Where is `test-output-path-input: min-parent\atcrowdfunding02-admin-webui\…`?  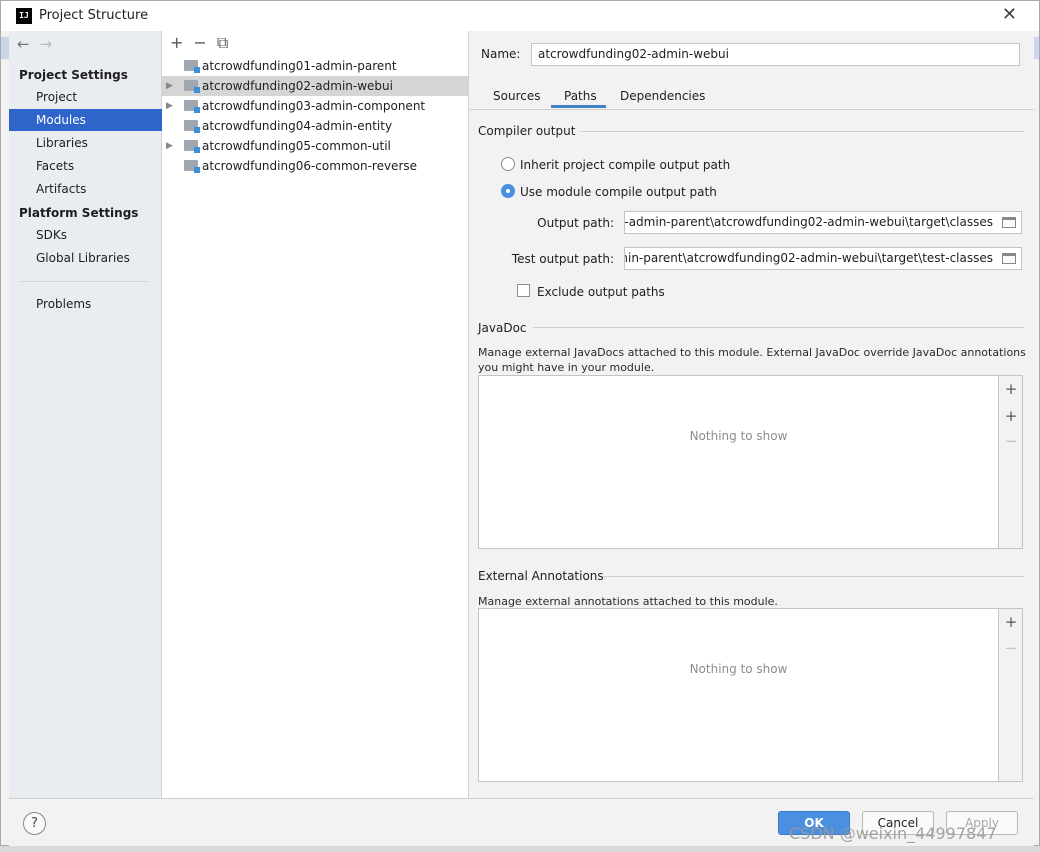
test-output-path-input: min-parent\atcrowdfunding02-admin-webui\… is located at coordinates (823, 258).